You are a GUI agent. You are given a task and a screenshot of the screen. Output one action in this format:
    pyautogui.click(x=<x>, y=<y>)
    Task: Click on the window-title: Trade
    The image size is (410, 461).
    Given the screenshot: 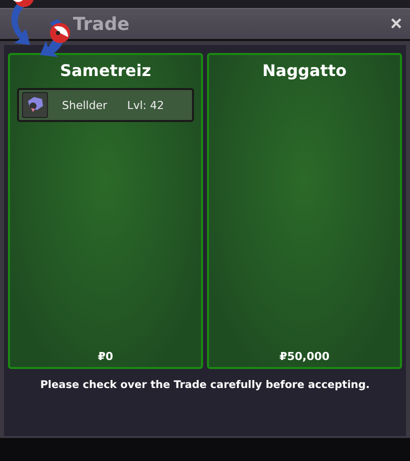 What is the action you would take?
    pyautogui.click(x=101, y=24)
    